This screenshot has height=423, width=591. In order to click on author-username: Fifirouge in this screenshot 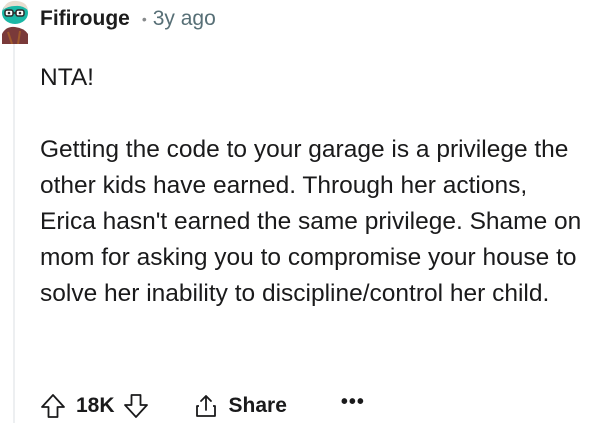, I will do `click(85, 19)`.